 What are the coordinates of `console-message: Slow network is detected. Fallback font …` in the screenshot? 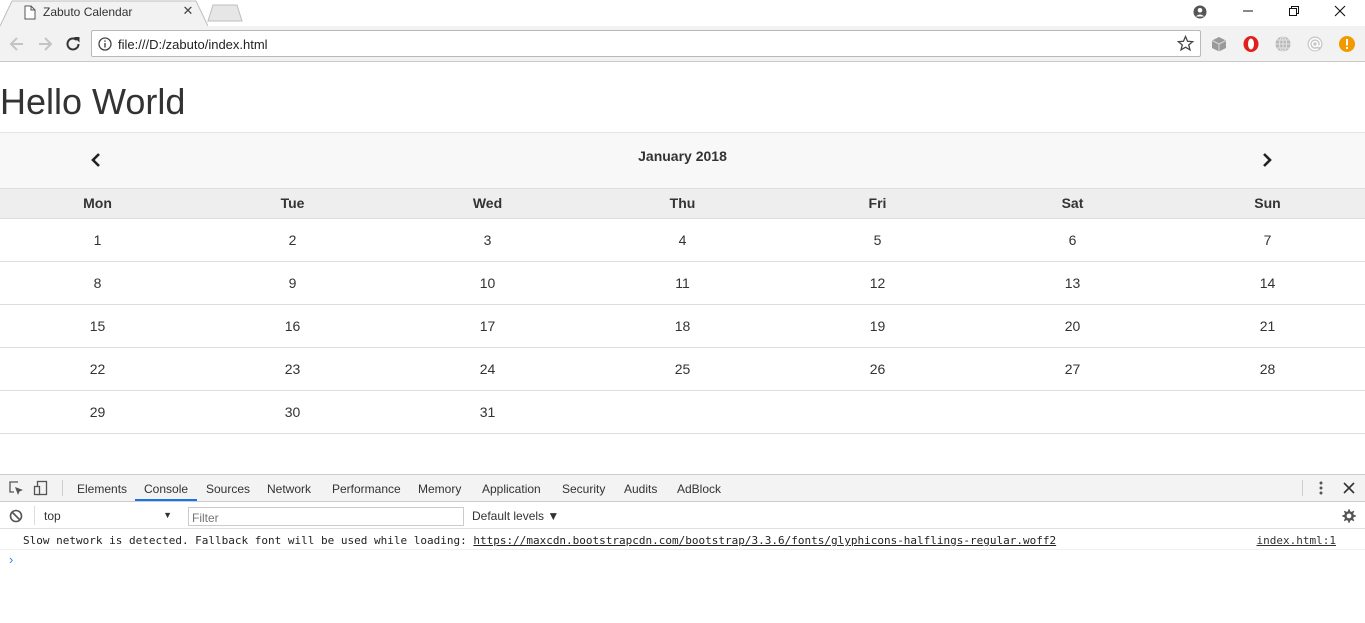 It's located at (682, 539).